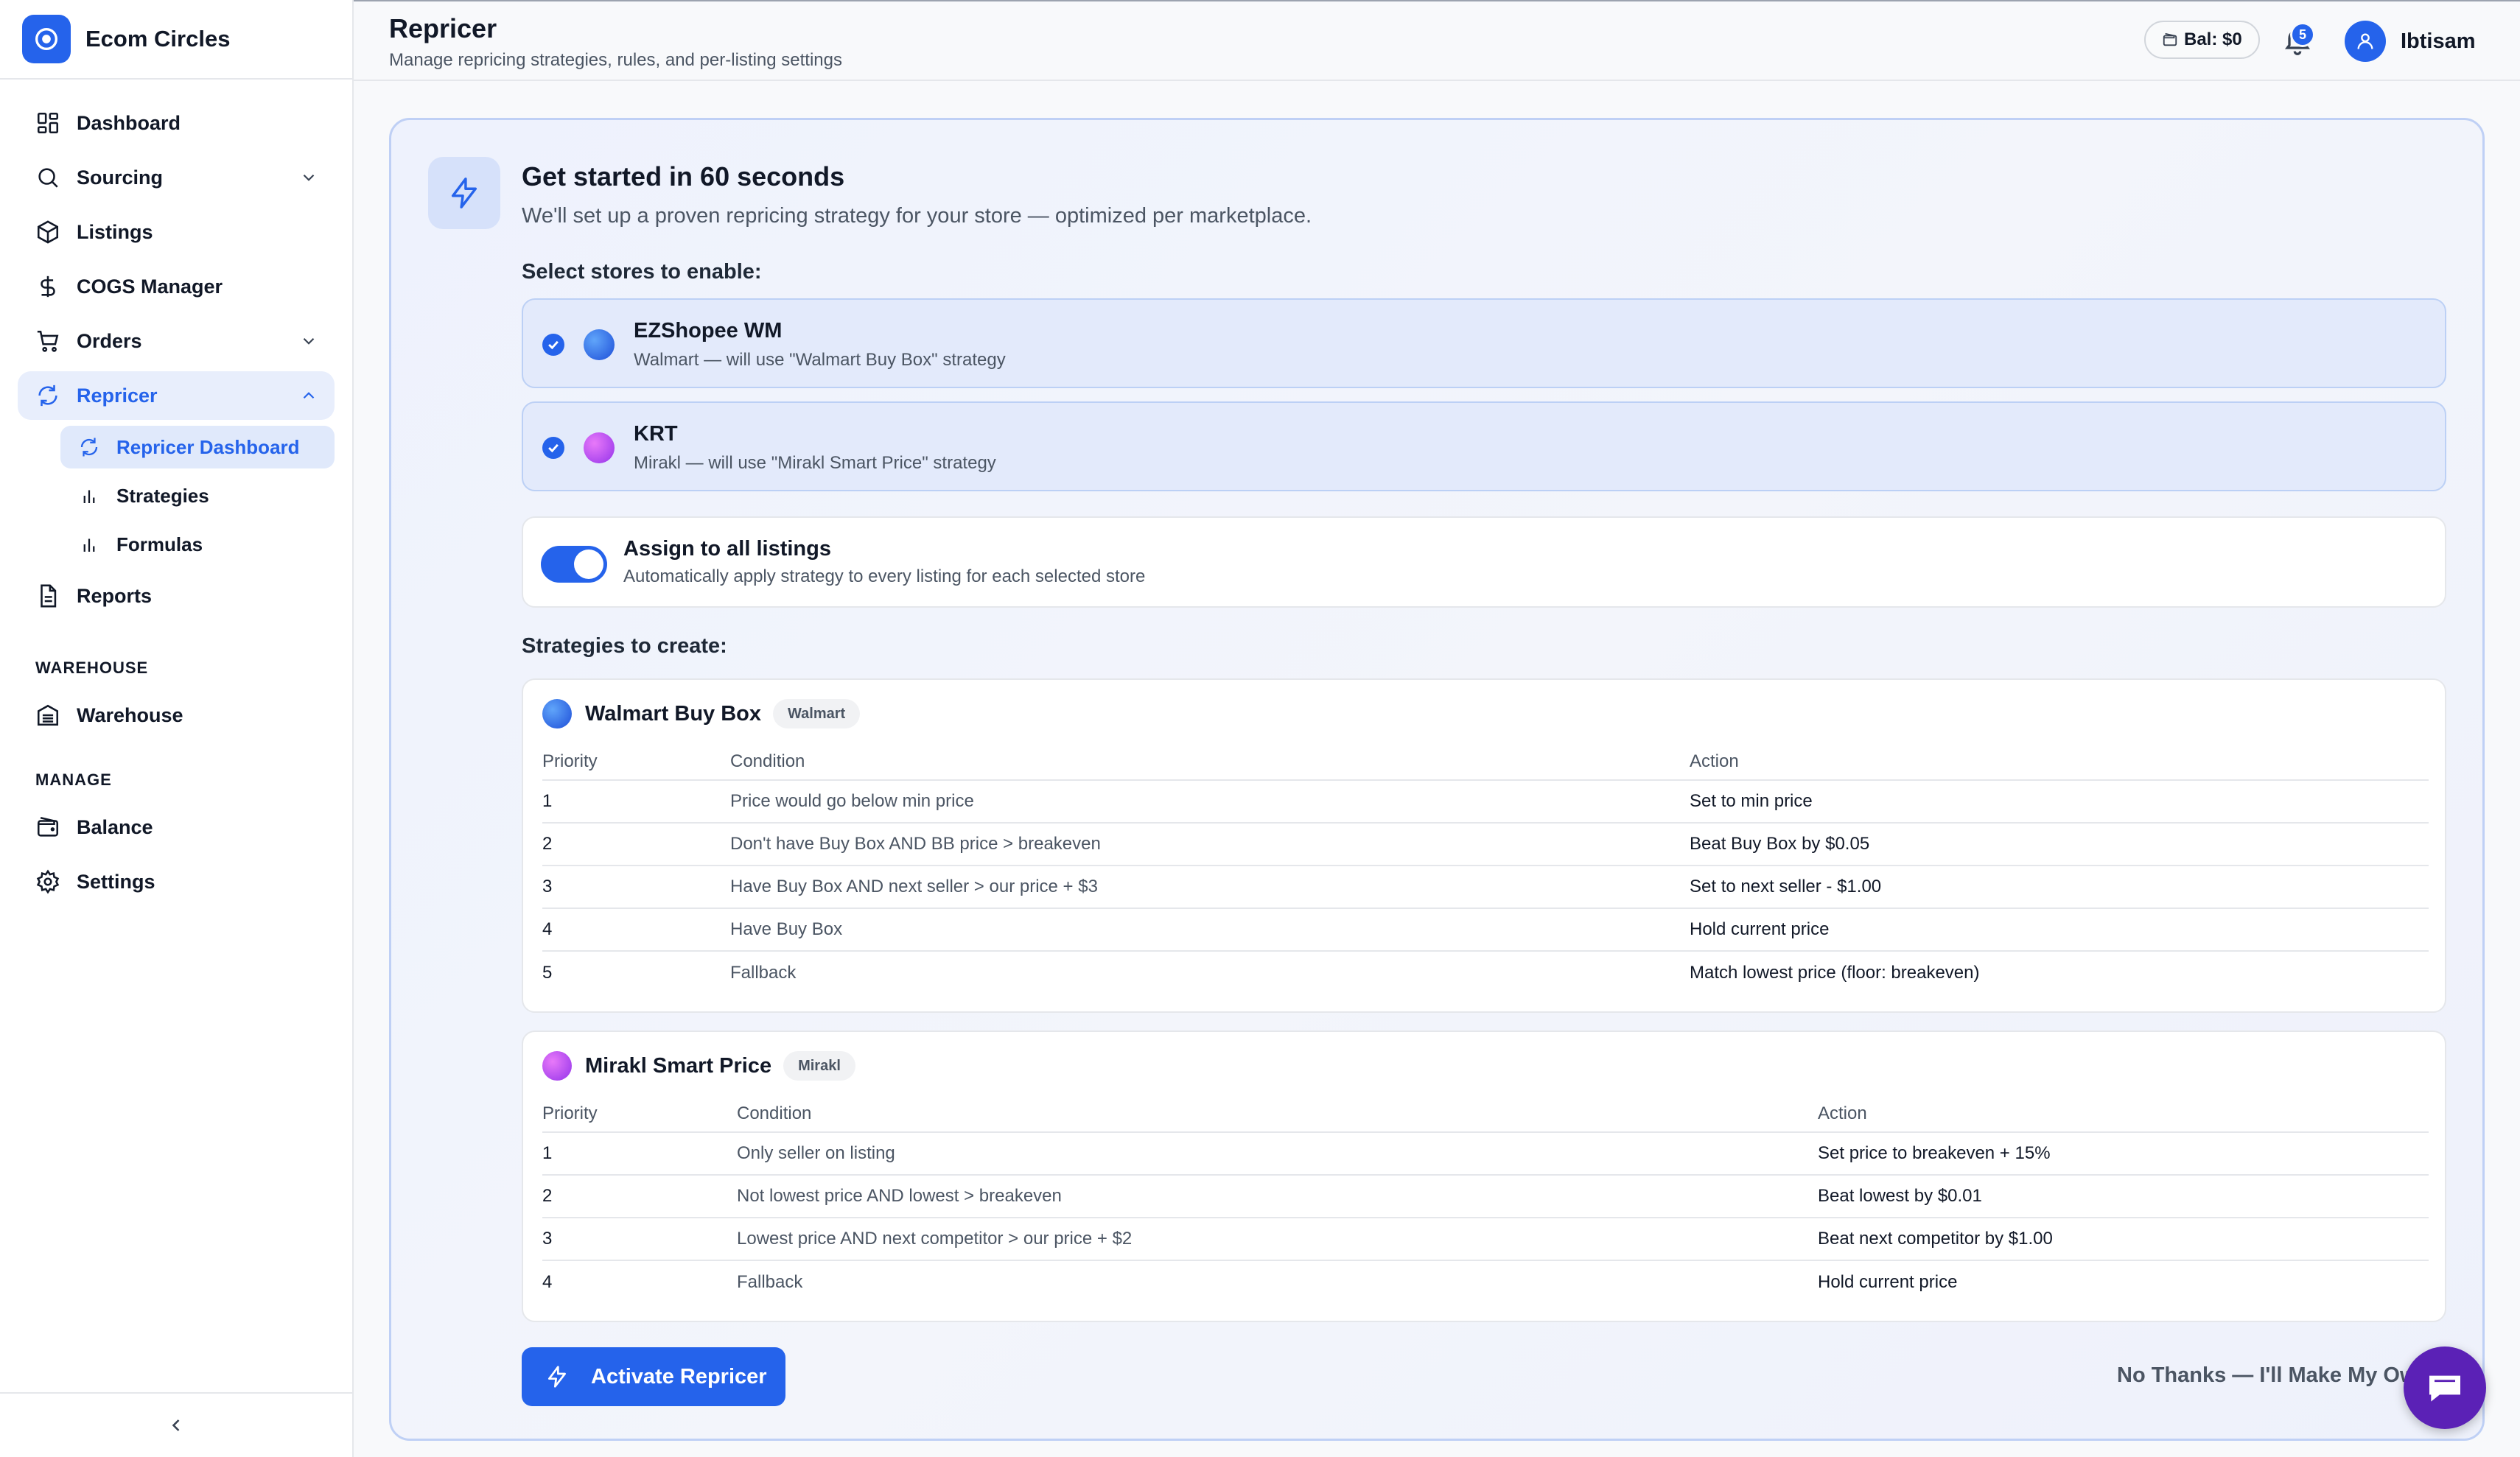  What do you see at coordinates (48, 715) in the screenshot?
I see `warehouse-icon` at bounding box center [48, 715].